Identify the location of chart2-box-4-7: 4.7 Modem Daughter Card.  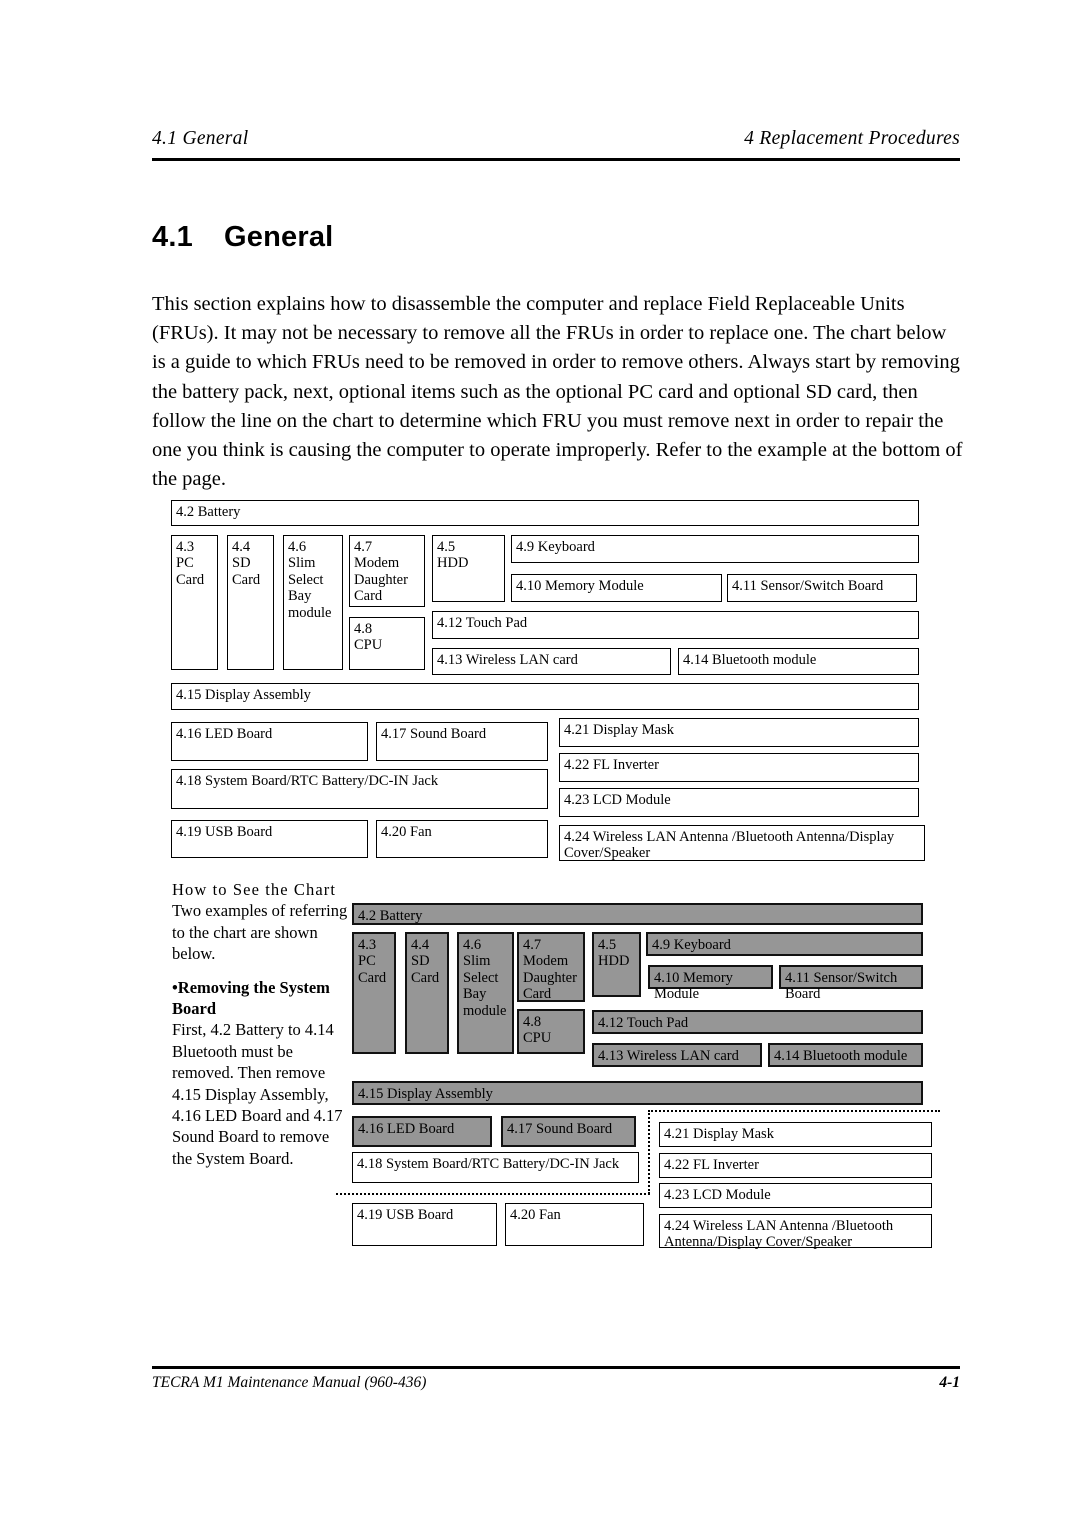
(551, 967).